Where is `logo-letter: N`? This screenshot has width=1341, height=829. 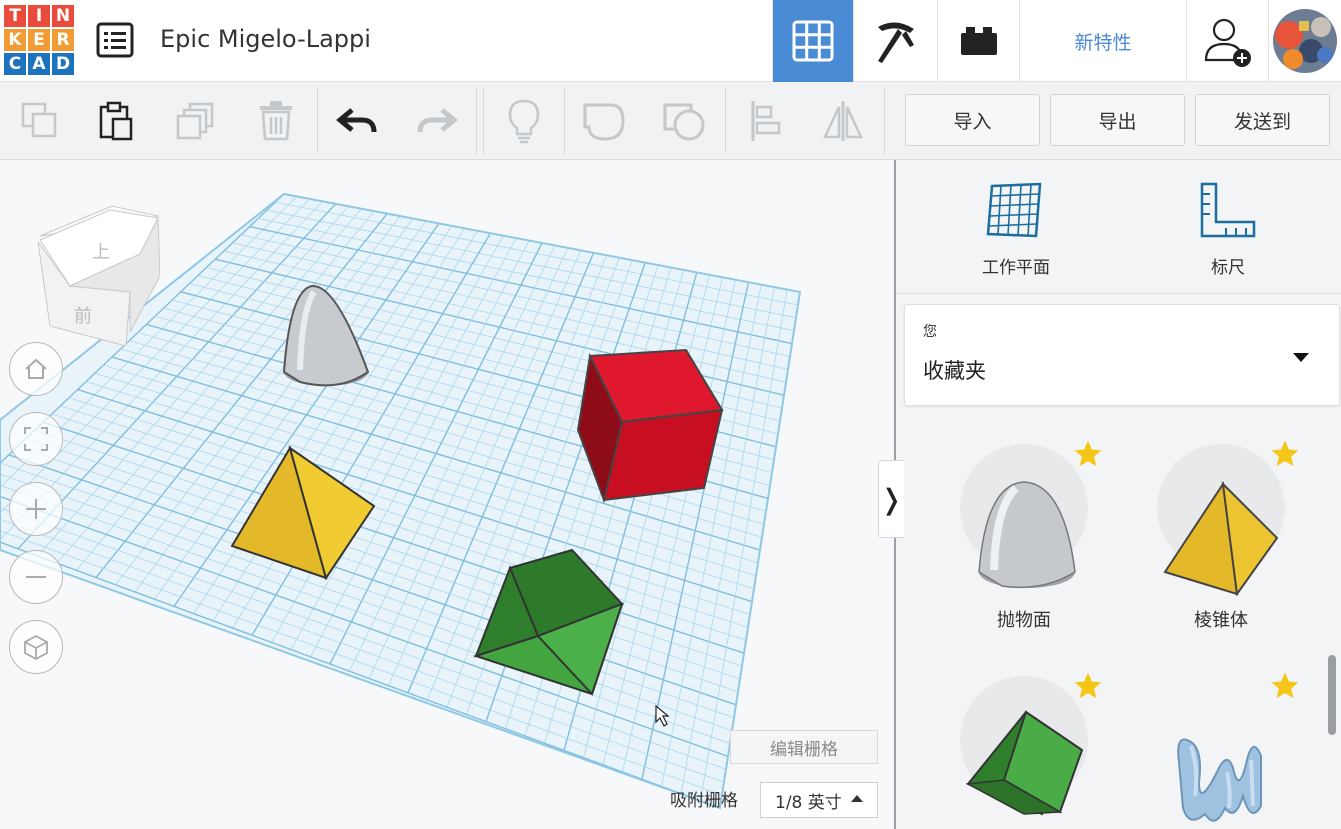
logo-letter: N is located at coordinates (63, 16).